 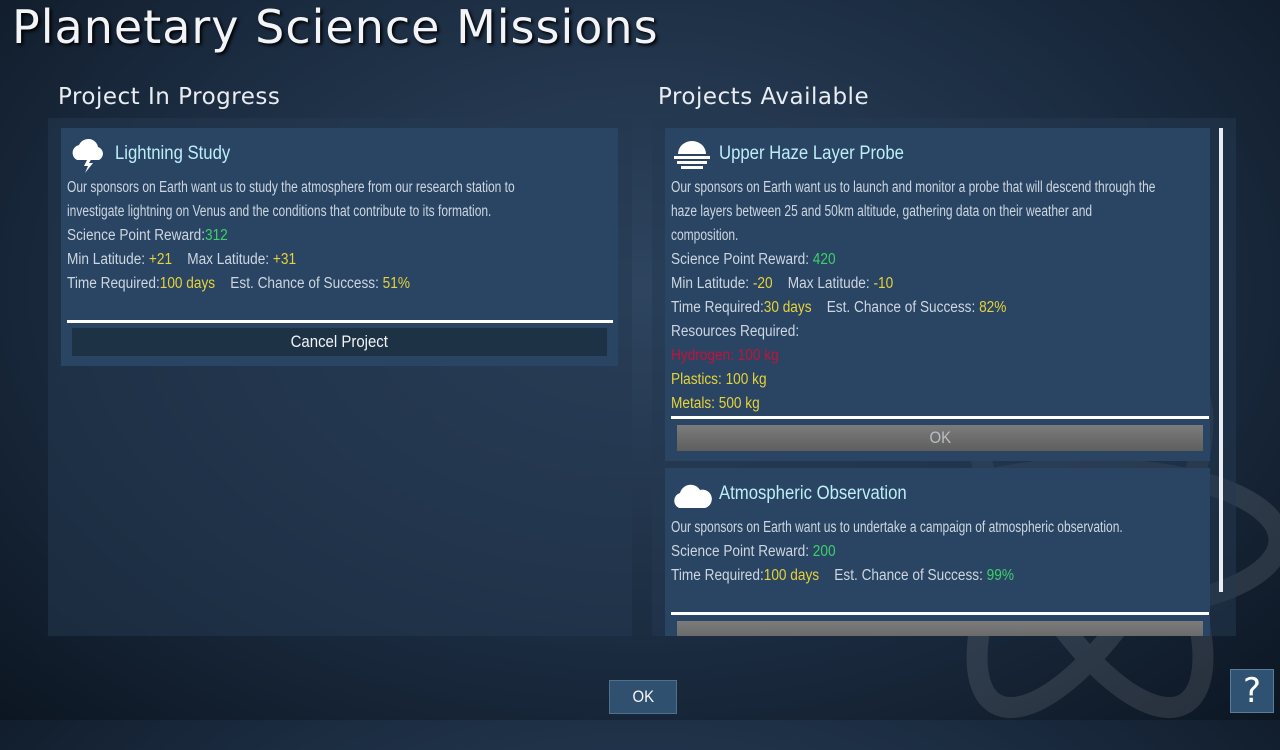 I want to click on project-name: Atmospheric Observation, so click(x=813, y=493).